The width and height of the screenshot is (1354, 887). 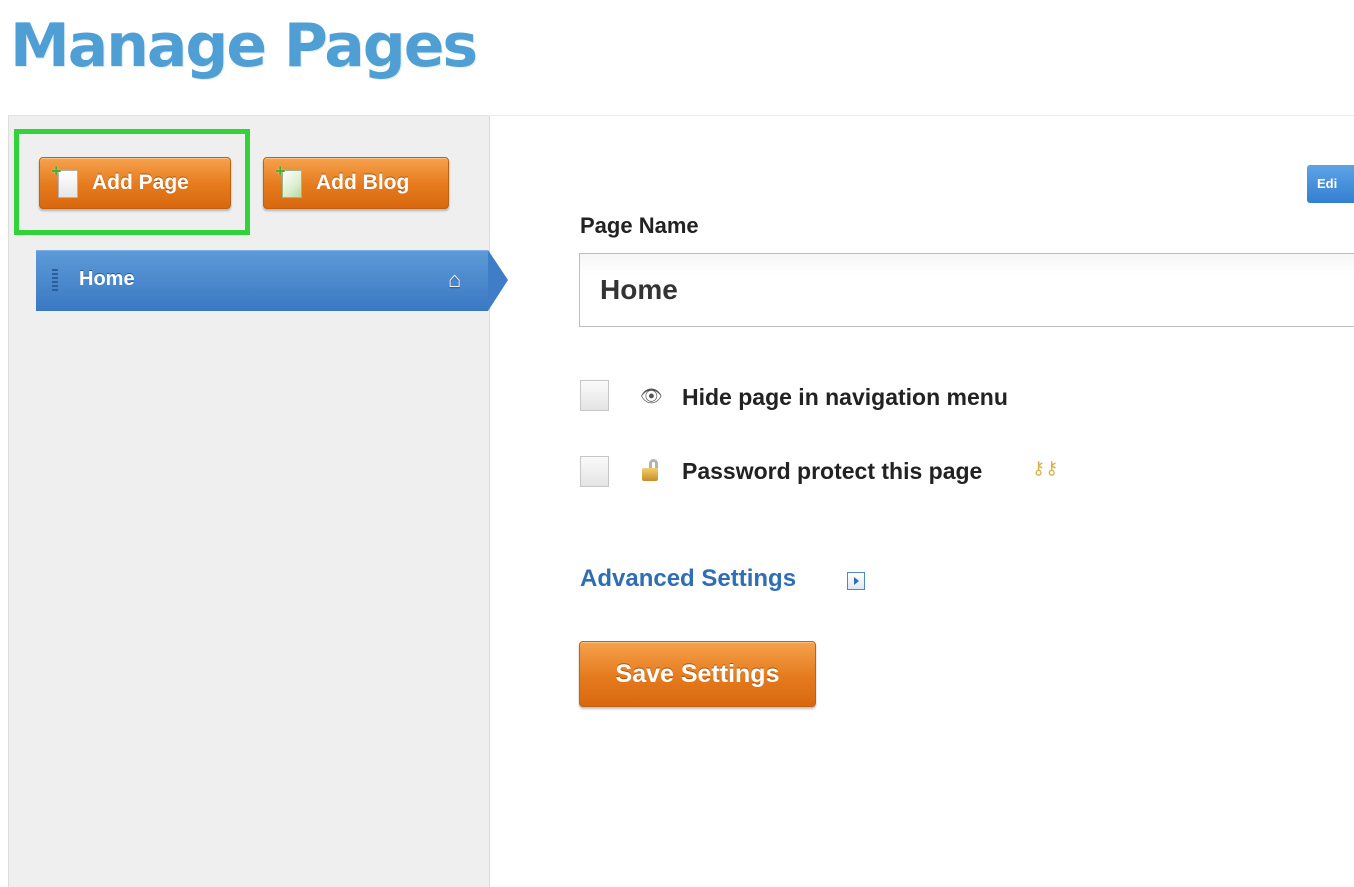 What do you see at coordinates (363, 182) in the screenshot?
I see `add-blog-label: Add Blog` at bounding box center [363, 182].